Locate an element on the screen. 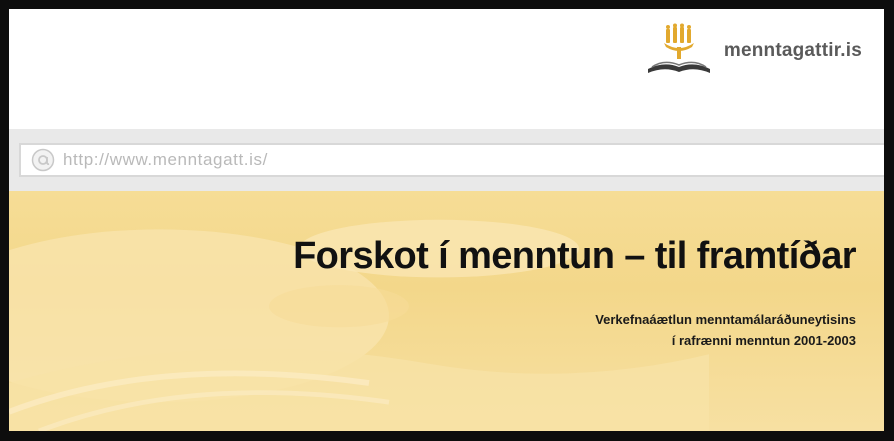  at-sign-icon is located at coordinates (43, 160).